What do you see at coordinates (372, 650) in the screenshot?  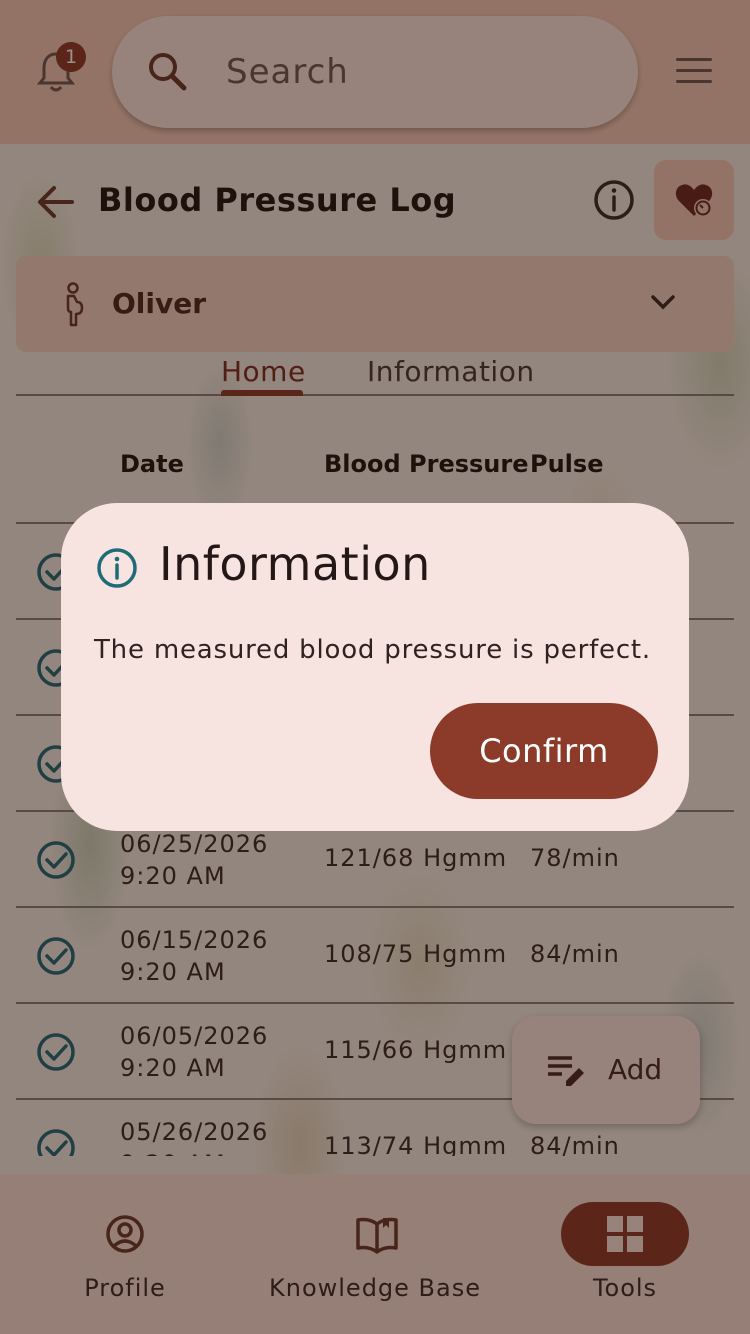 I see `dialog-message: The measured blood pressure is perfect.` at bounding box center [372, 650].